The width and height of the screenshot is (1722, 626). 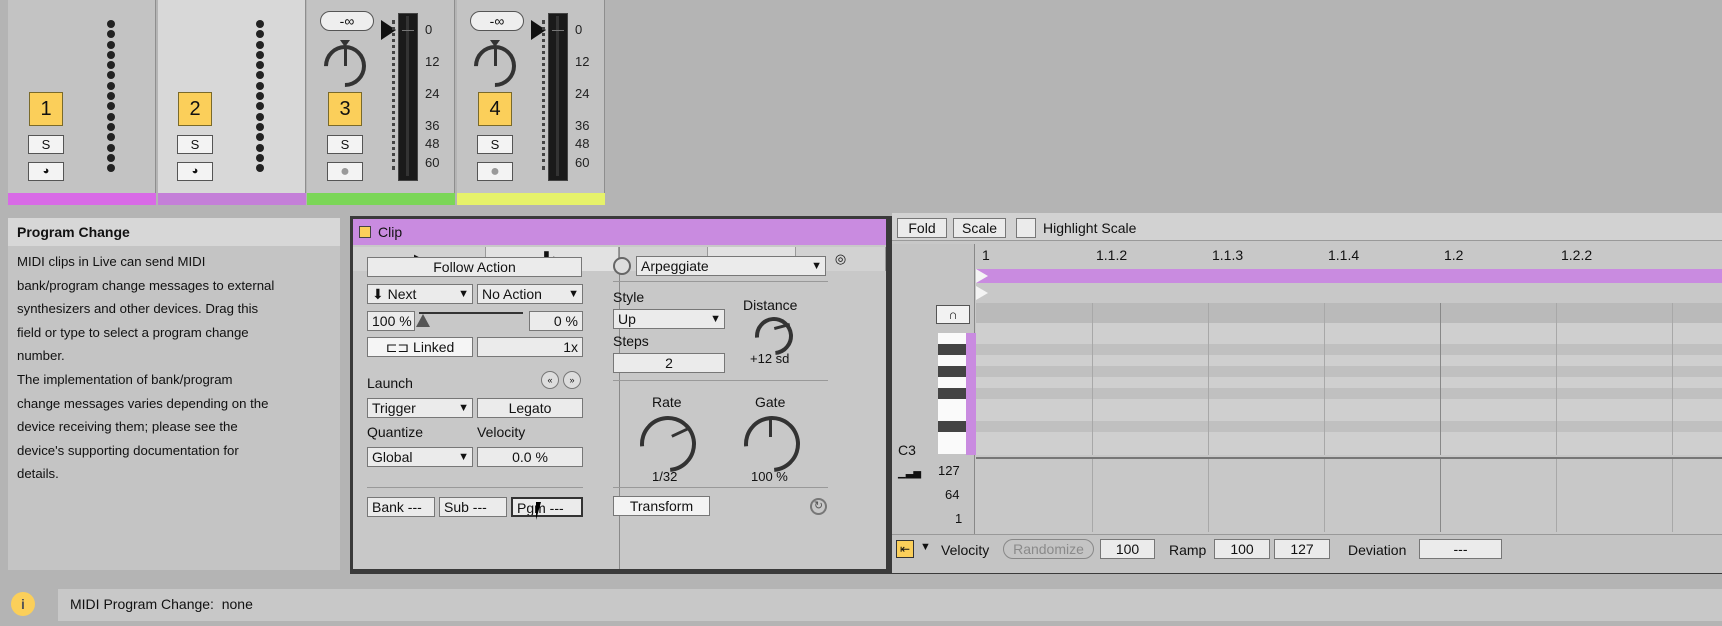 What do you see at coordinates (910, 473) in the screenshot?
I see `velocity-lane-icon: ▁▃▅` at bounding box center [910, 473].